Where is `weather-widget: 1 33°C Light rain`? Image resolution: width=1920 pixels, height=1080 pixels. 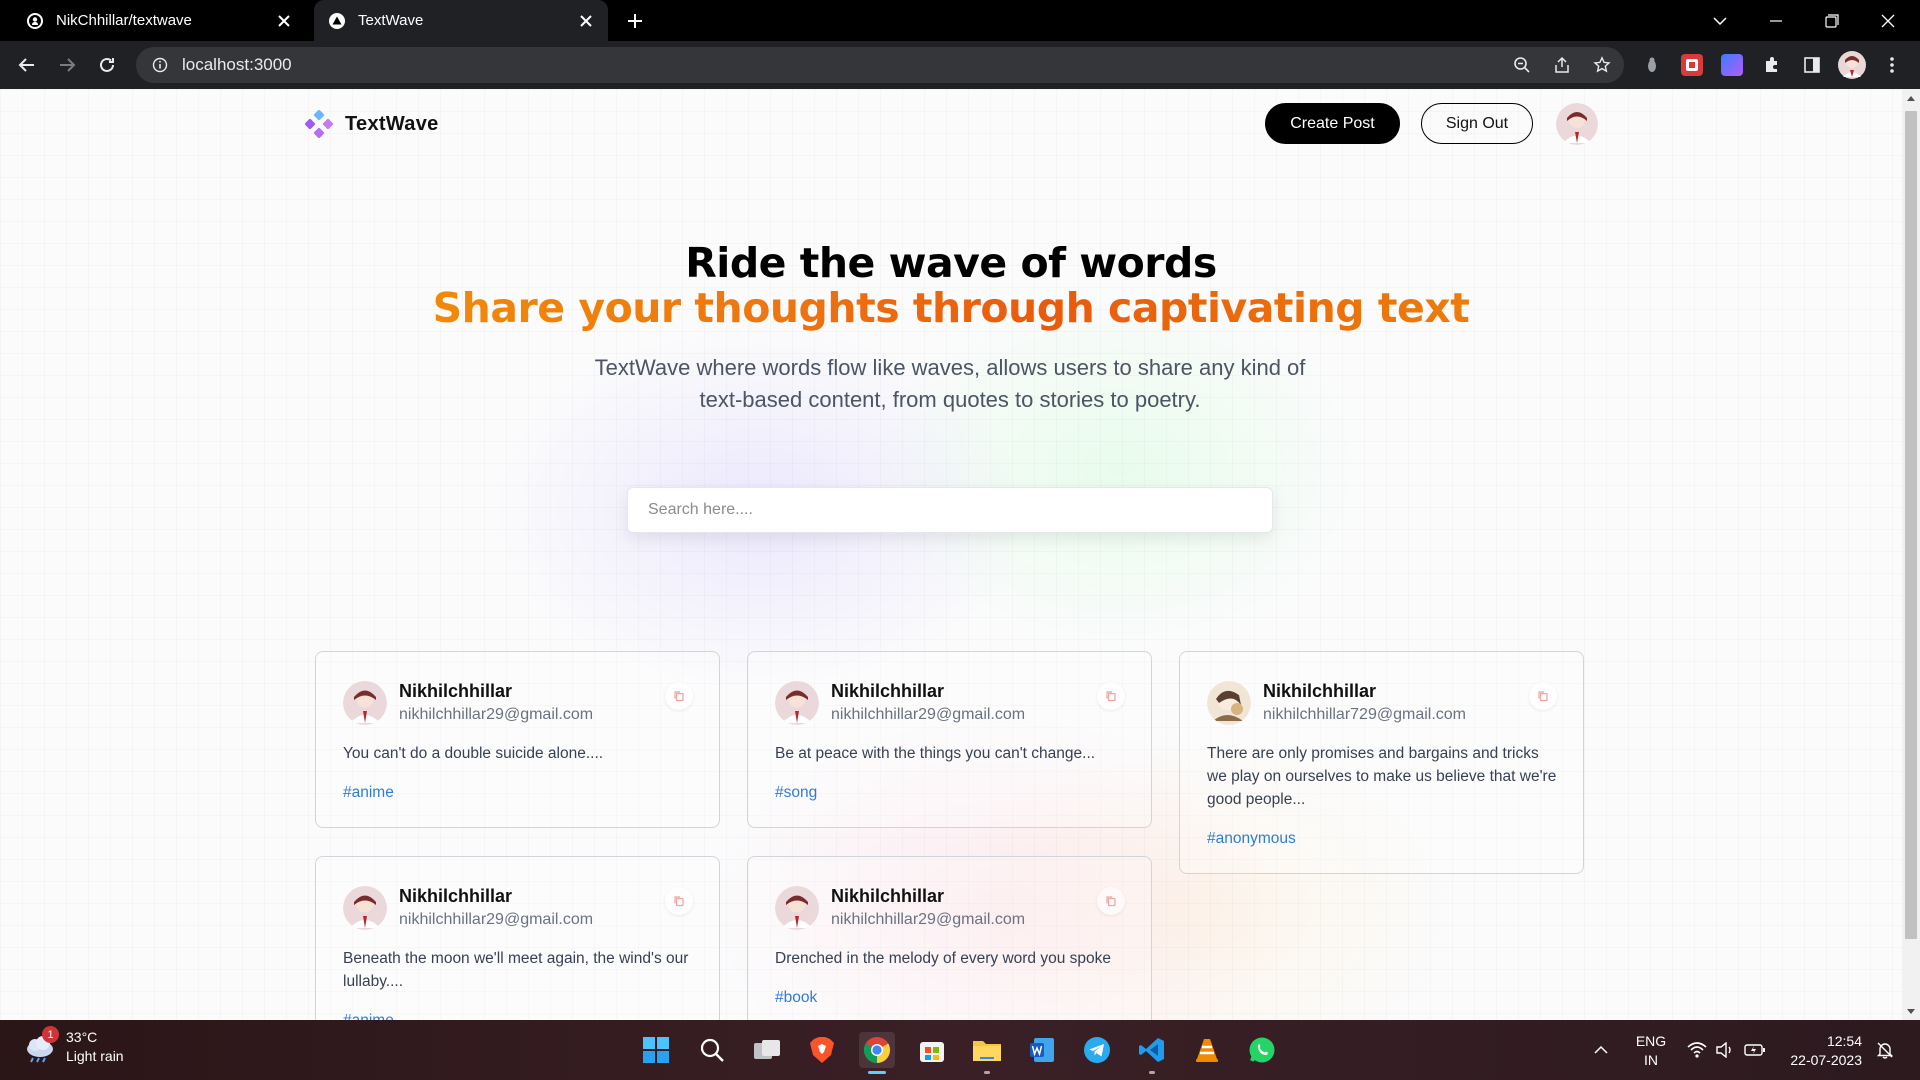 weather-widget: 1 33°C Light rain is located at coordinates (73, 1046).